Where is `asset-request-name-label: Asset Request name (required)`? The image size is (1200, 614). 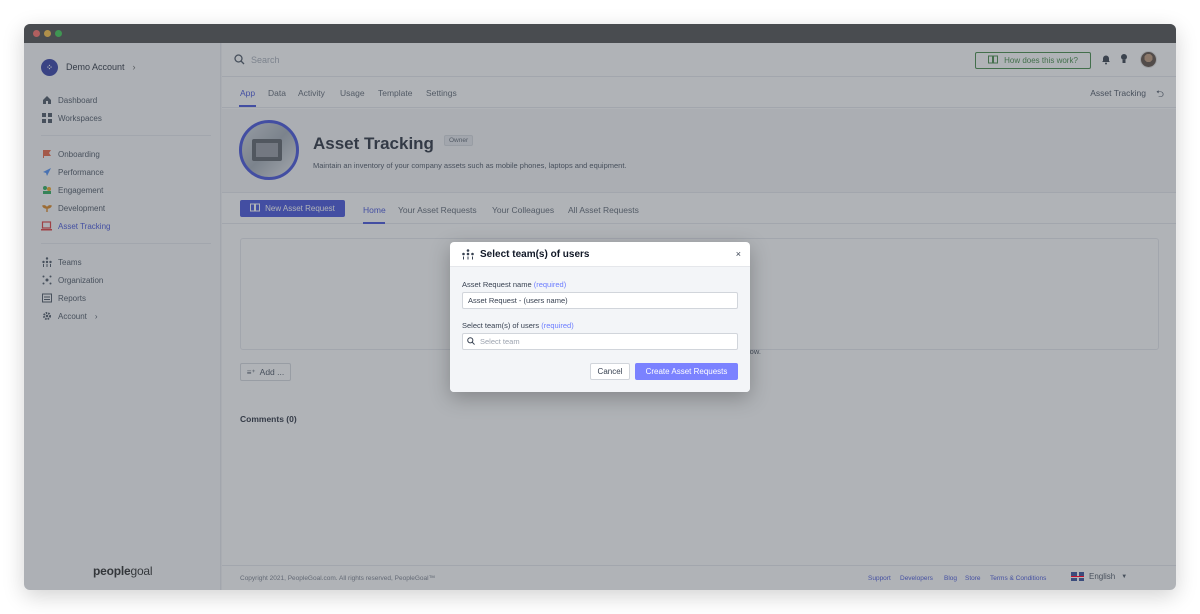
asset-request-name-label: Asset Request name (required) is located at coordinates (514, 284).